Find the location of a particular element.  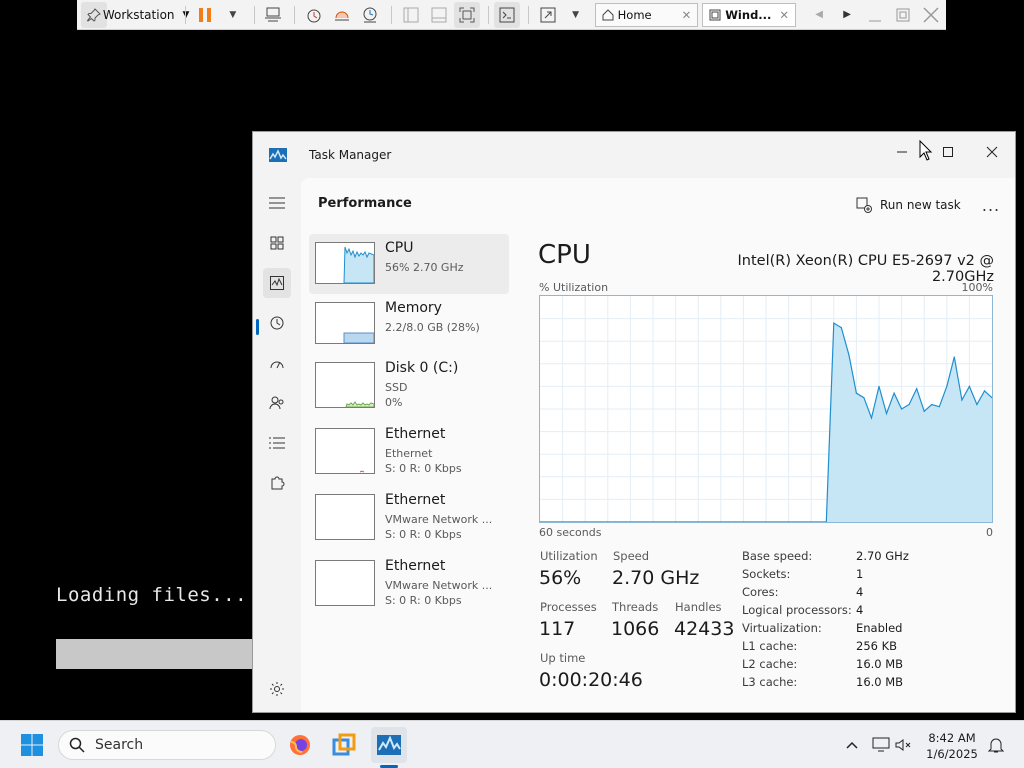

close-button is located at coordinates (992, 152).